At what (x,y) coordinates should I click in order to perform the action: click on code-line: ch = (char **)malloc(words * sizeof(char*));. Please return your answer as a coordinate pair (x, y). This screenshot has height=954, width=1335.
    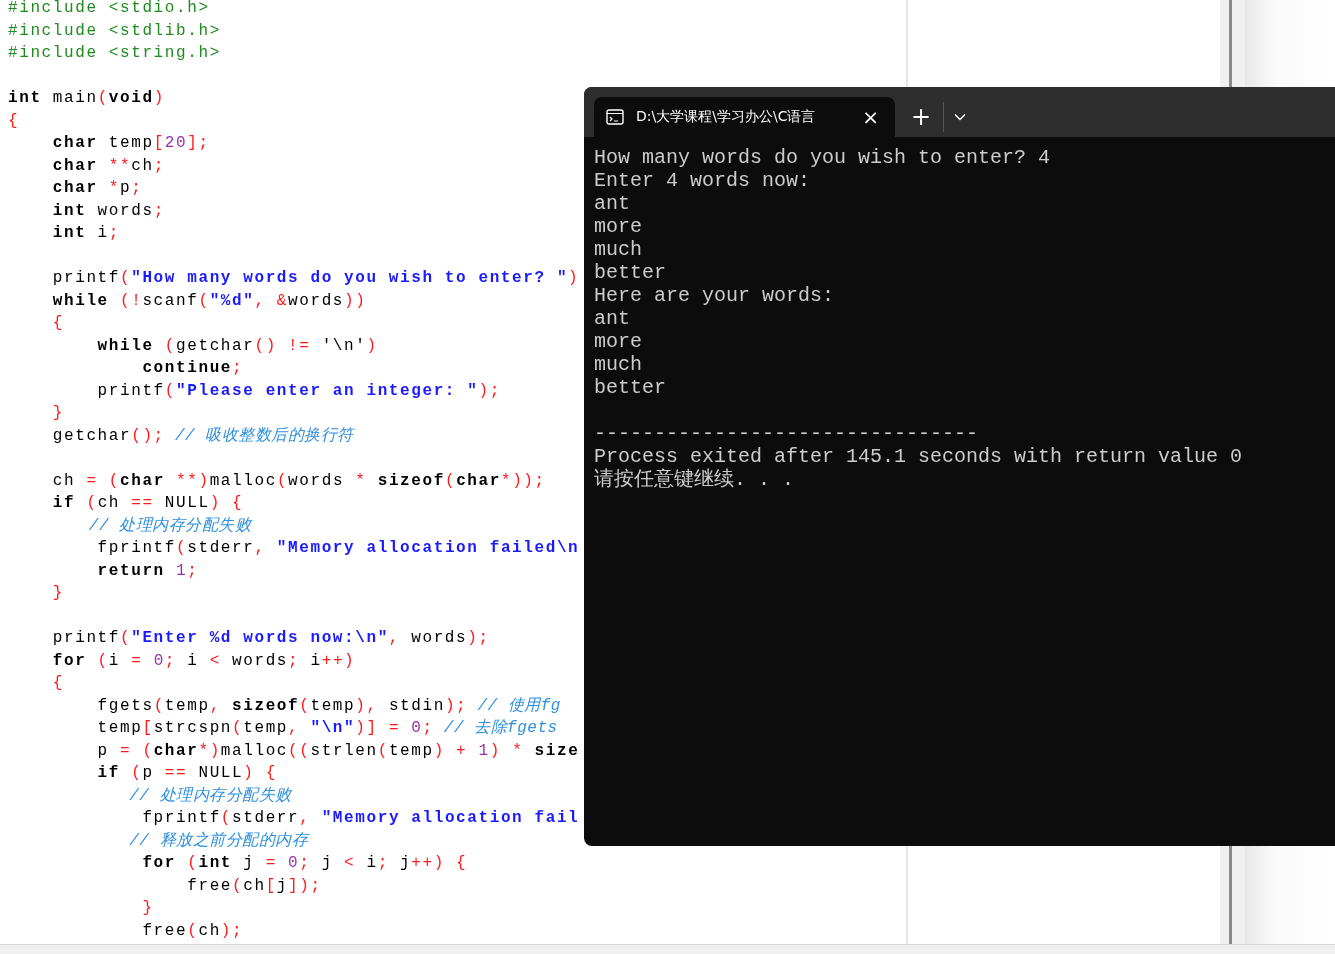
    Looking at the image, I should click on (298, 481).